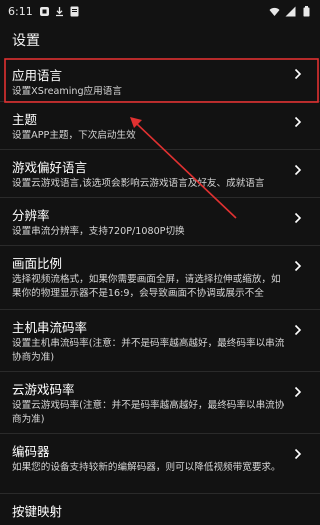 Image resolution: width=320 pixels, height=525 pixels. I want to click on status-time: 6:11, so click(20, 11).